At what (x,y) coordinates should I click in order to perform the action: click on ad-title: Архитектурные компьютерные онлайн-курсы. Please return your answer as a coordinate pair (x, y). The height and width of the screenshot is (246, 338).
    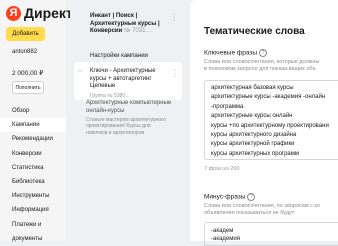
    Looking at the image, I should click on (129, 107).